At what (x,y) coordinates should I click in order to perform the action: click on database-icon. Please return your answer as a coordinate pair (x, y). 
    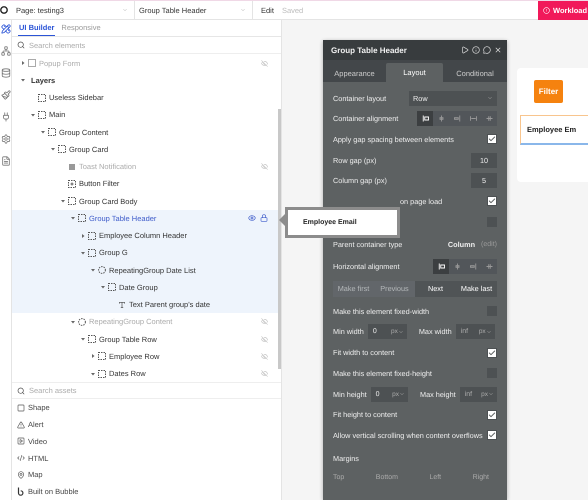
    Looking at the image, I should click on (6, 73).